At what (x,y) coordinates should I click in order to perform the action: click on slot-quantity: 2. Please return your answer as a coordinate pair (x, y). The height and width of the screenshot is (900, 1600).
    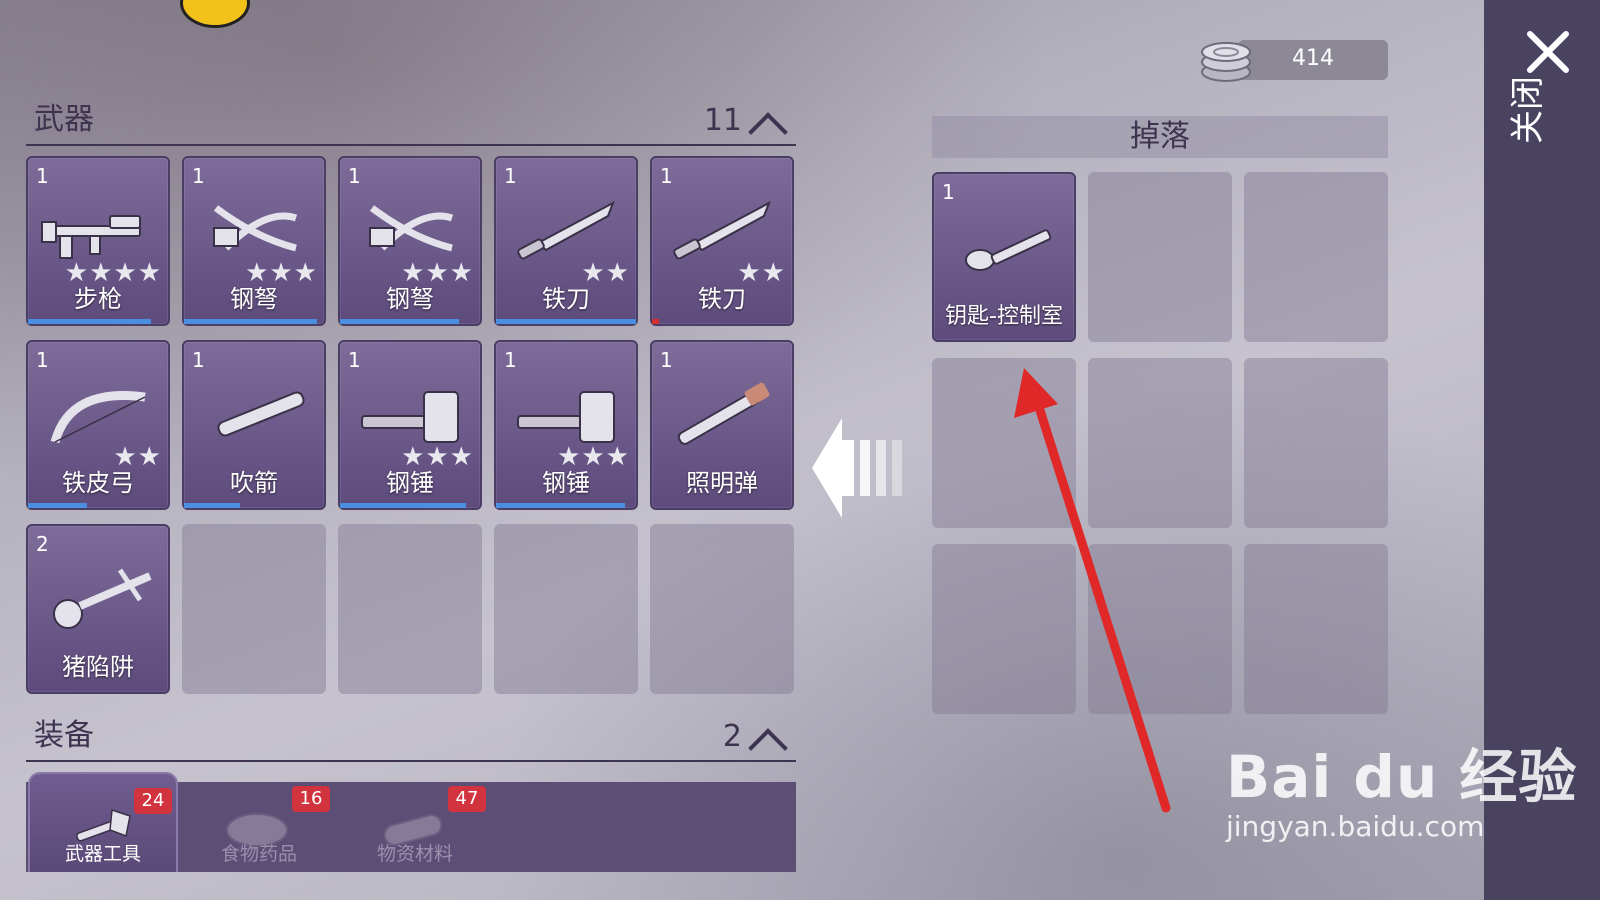
    Looking at the image, I should click on (42, 544).